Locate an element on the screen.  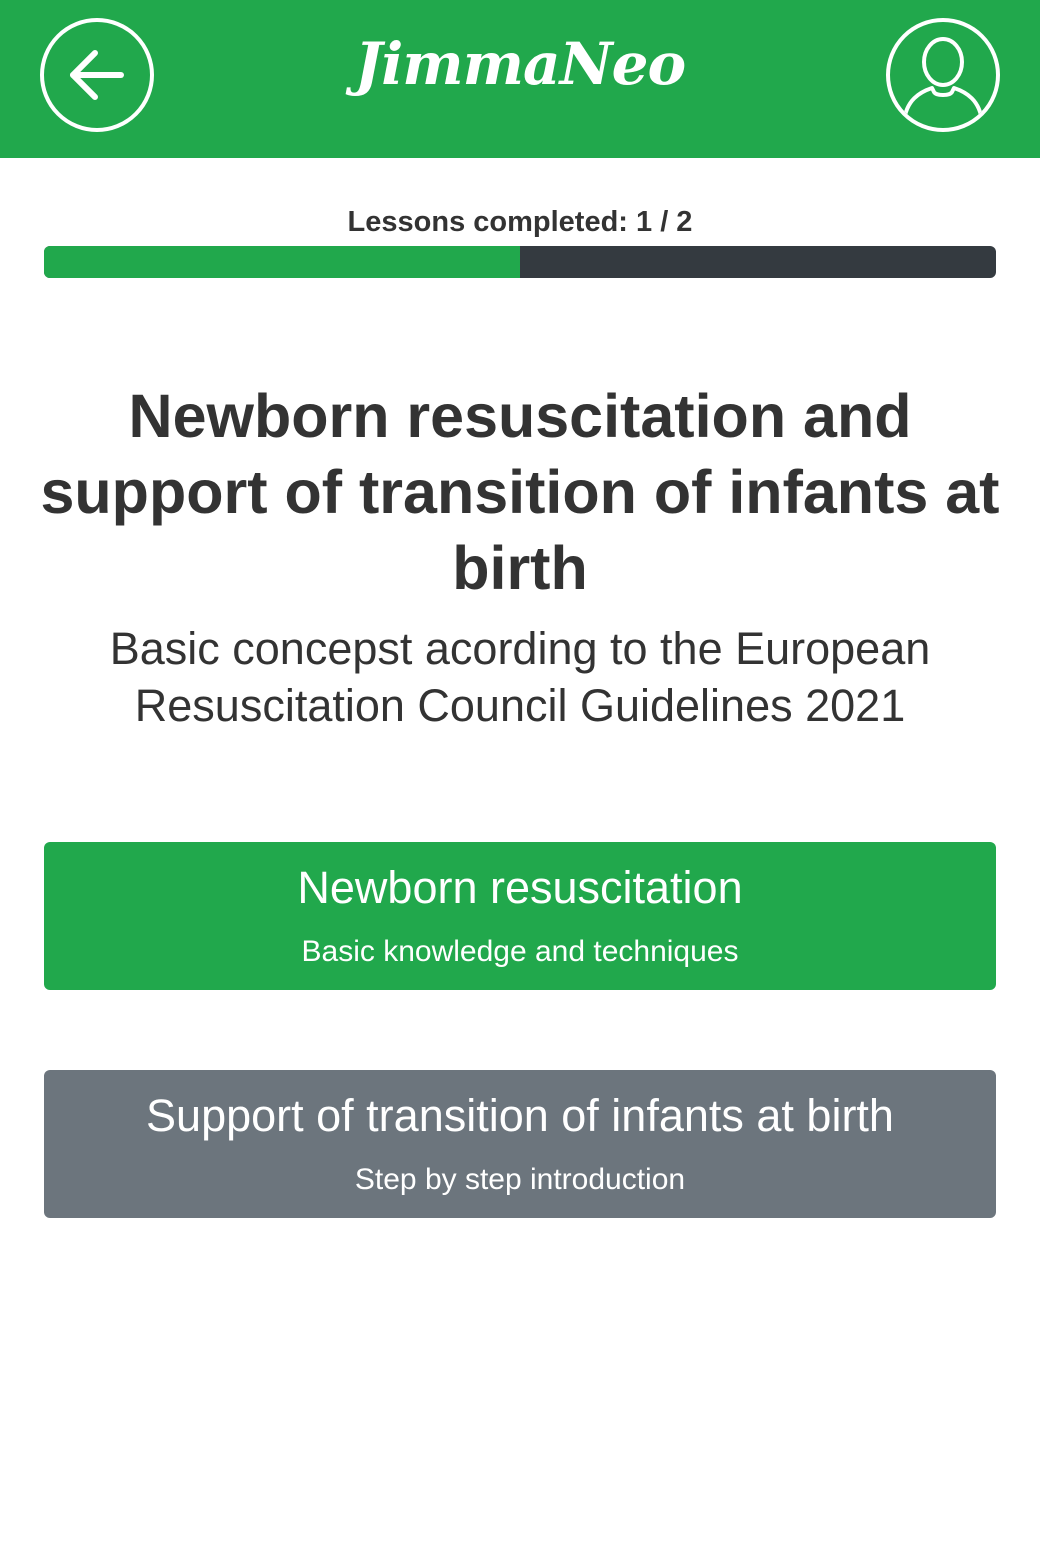
lesson-subtitle: Step by step introduction is located at coordinates (520, 1179).